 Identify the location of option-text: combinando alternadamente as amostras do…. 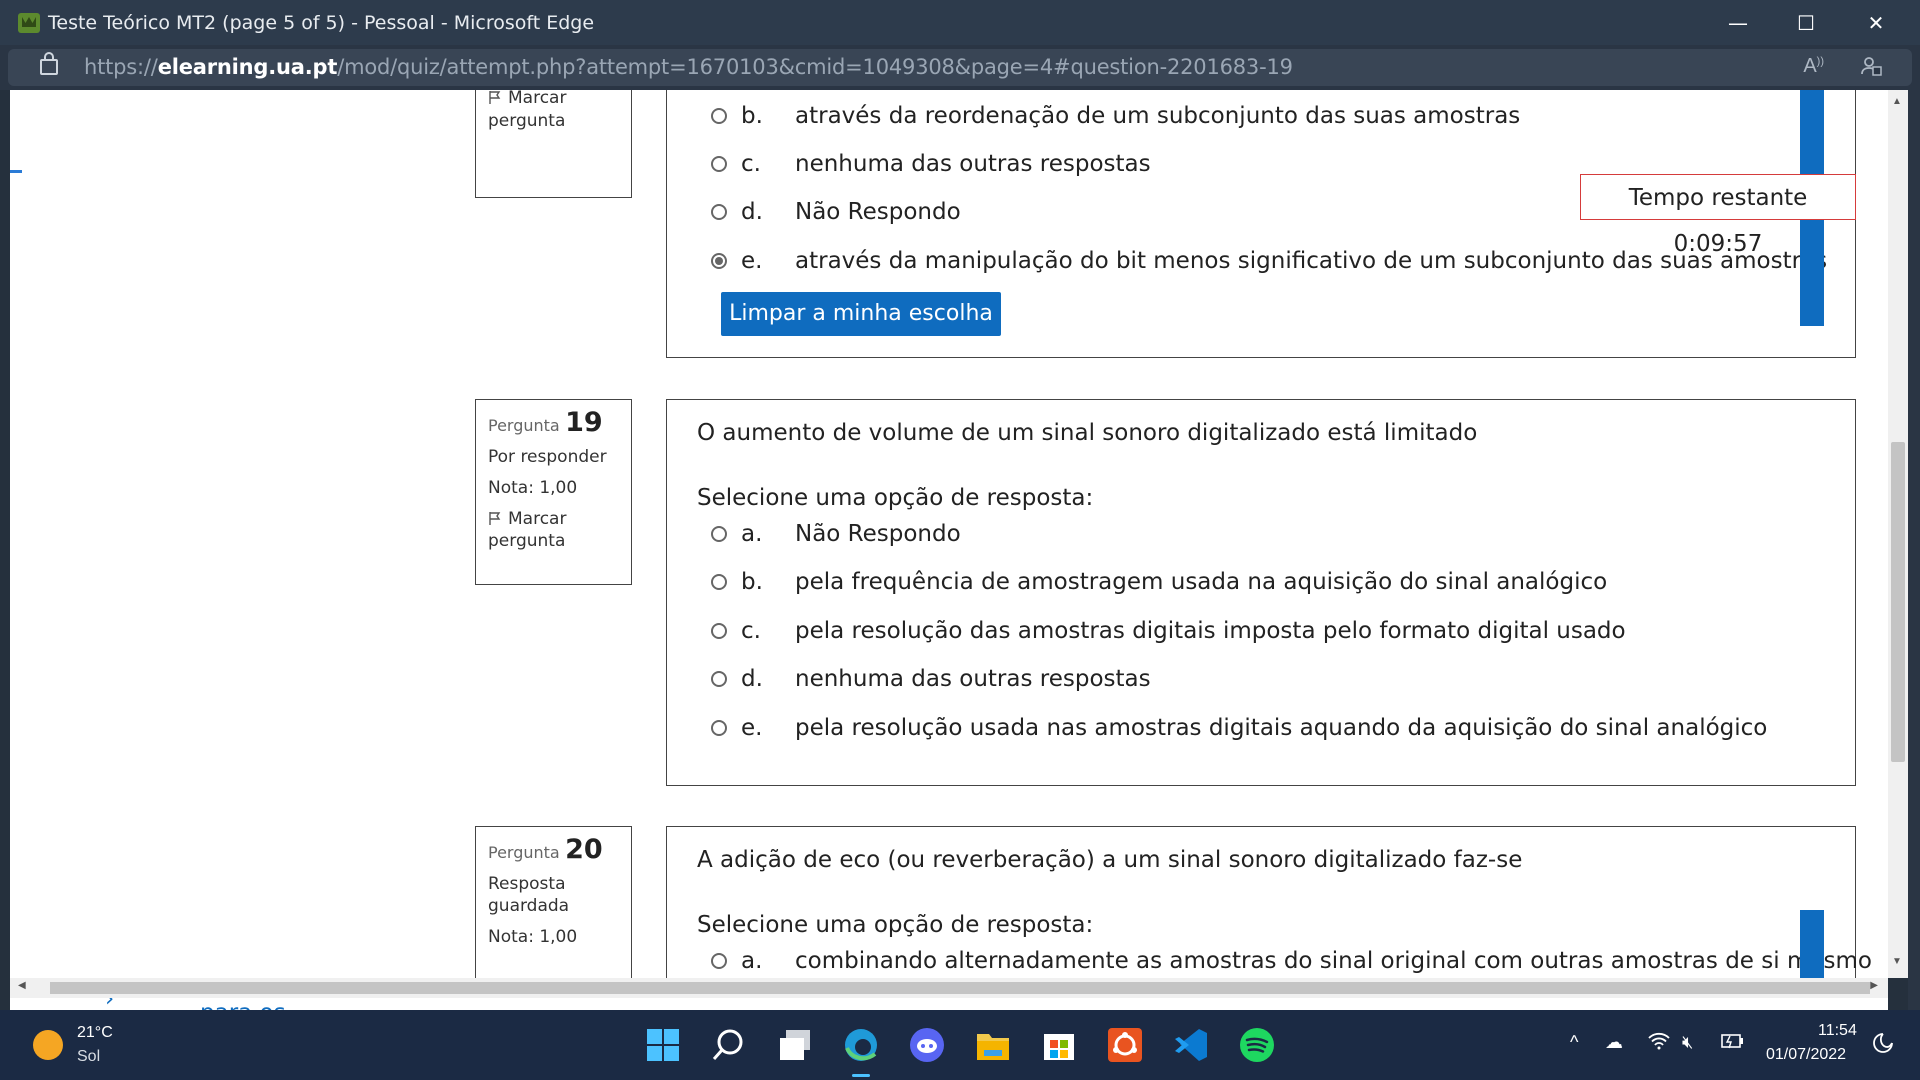
(1333, 961).